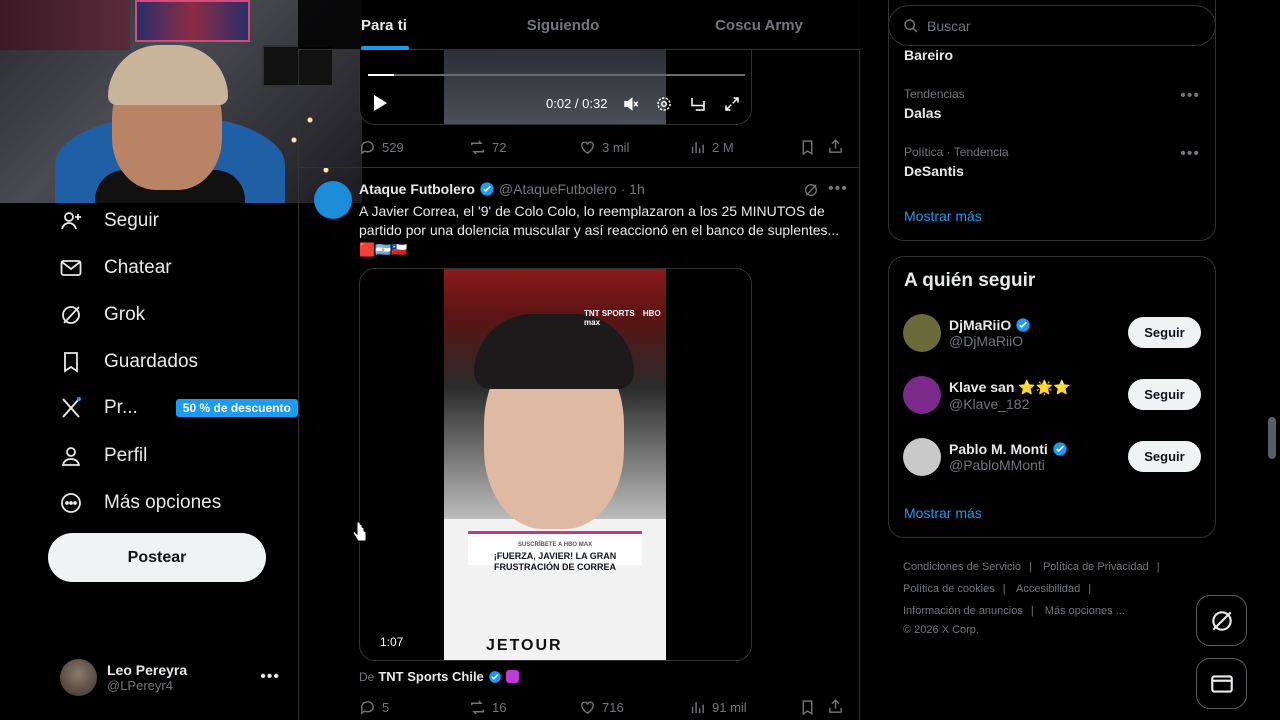 This screenshot has width=1280, height=720. Describe the element at coordinates (664, 104) in the screenshot. I see `settings-gear-icon` at that location.